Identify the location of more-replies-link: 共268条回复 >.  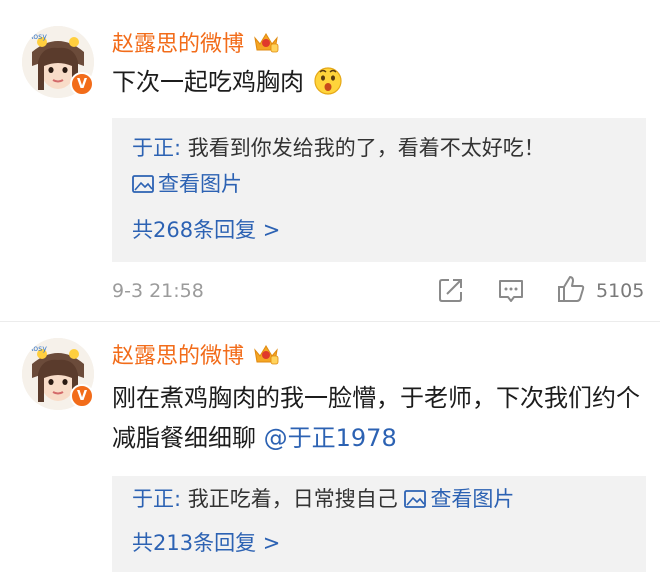
(206, 229).